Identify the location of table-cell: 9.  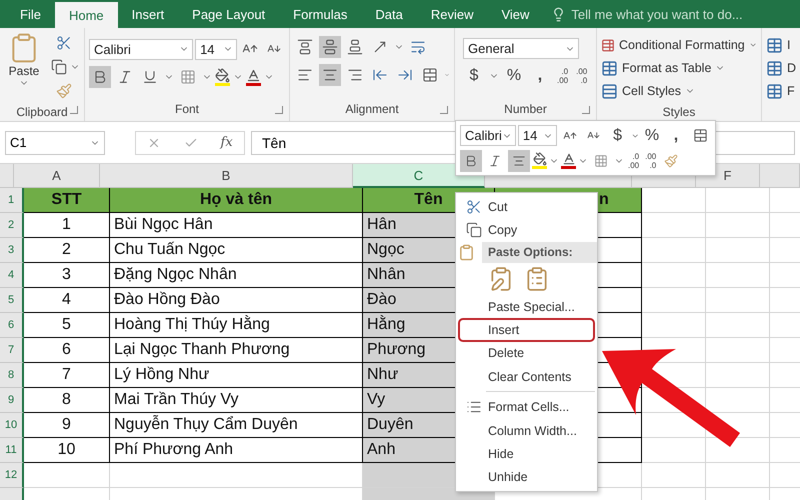
(67, 425).